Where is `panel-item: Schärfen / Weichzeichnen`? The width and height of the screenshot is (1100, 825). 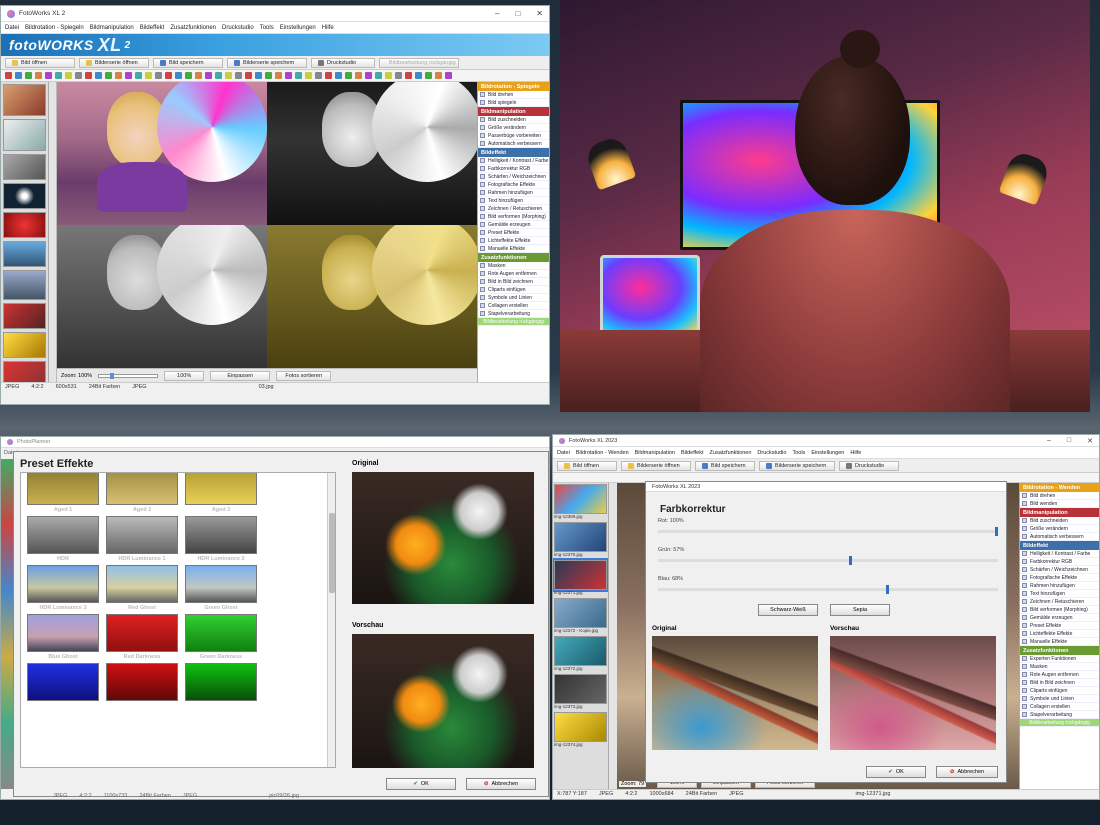
panel-item: Schärfen / Weichzeichnen is located at coordinates (513, 177).